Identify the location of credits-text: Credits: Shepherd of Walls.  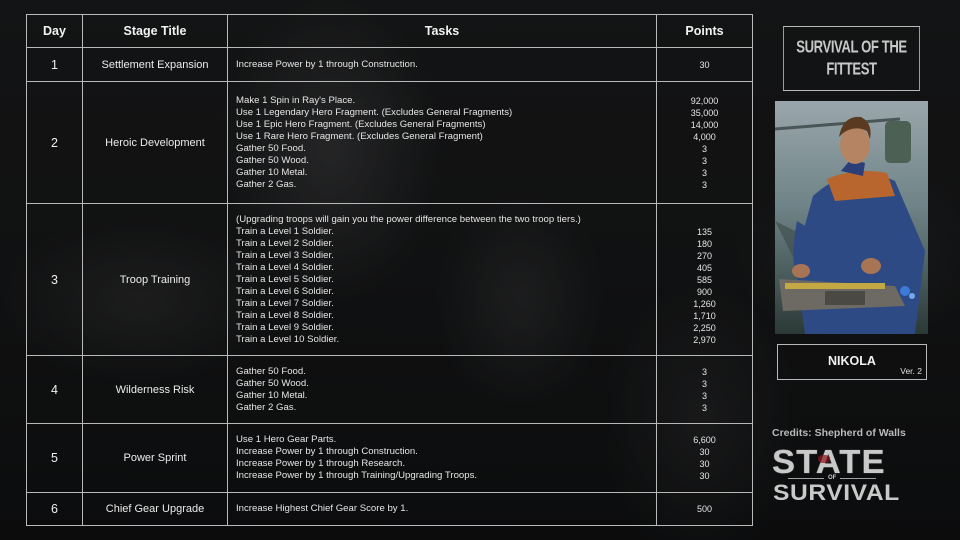
(839, 433).